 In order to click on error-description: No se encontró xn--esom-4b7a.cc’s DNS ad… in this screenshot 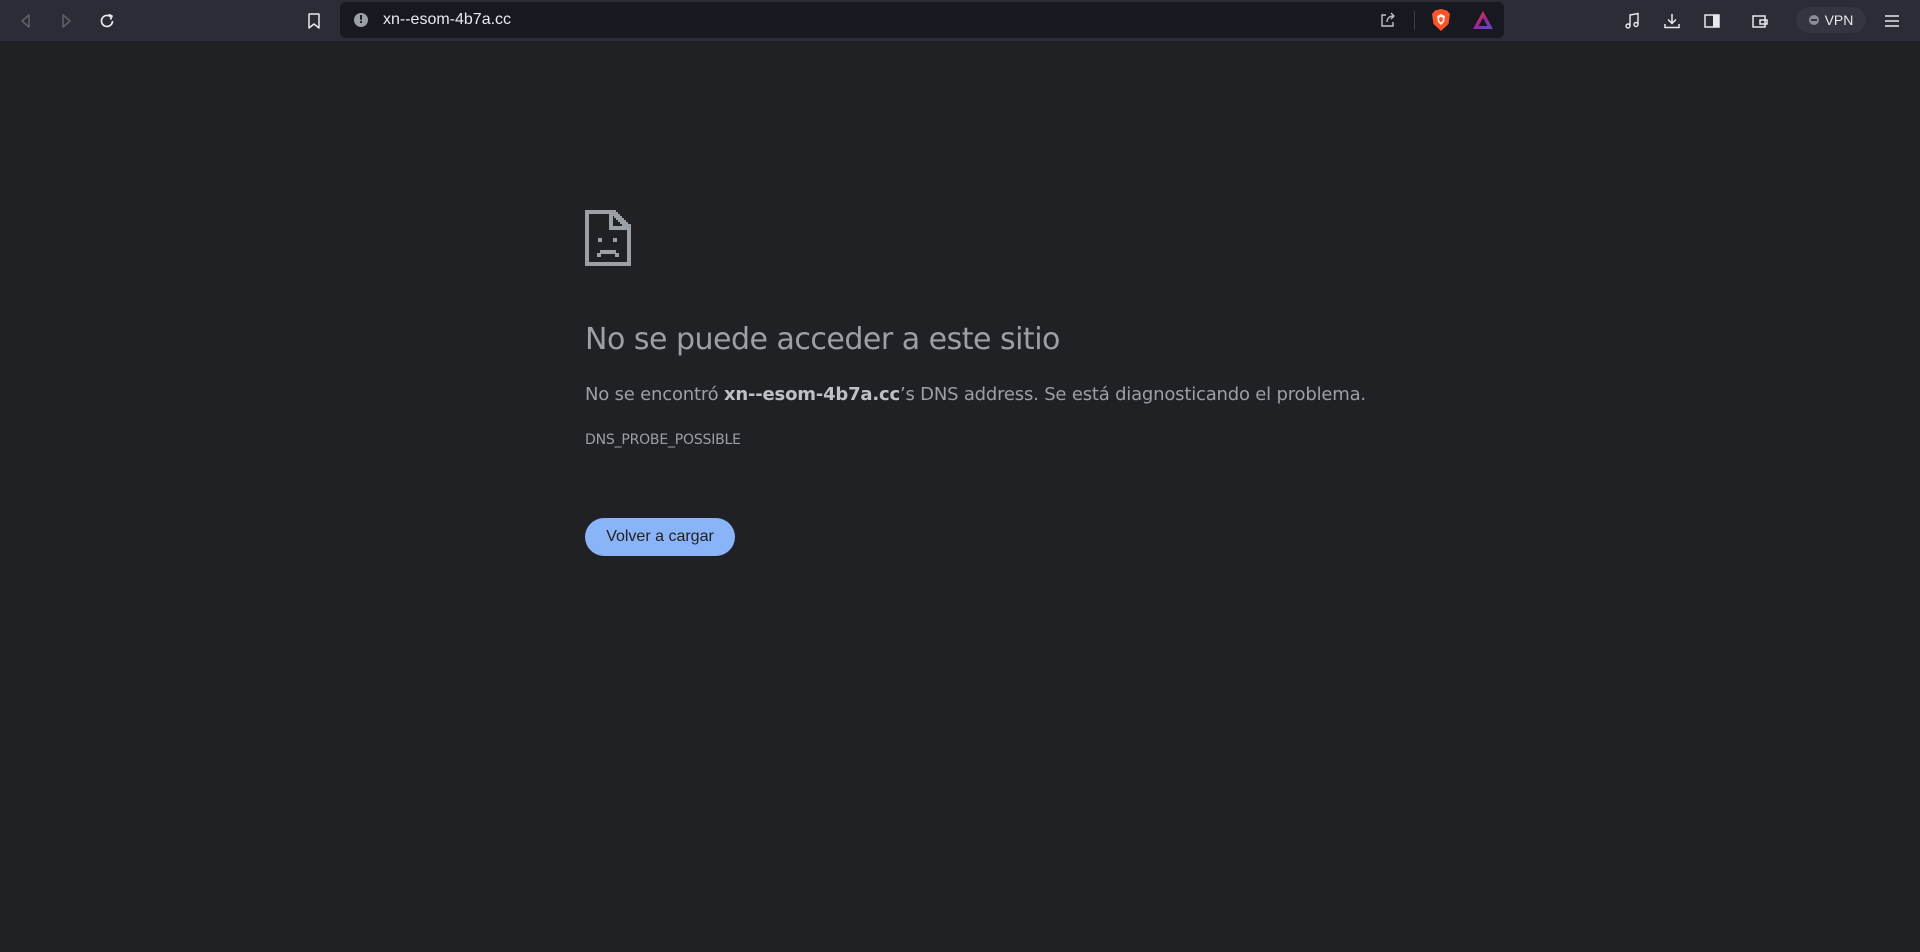, I will do `click(975, 394)`.